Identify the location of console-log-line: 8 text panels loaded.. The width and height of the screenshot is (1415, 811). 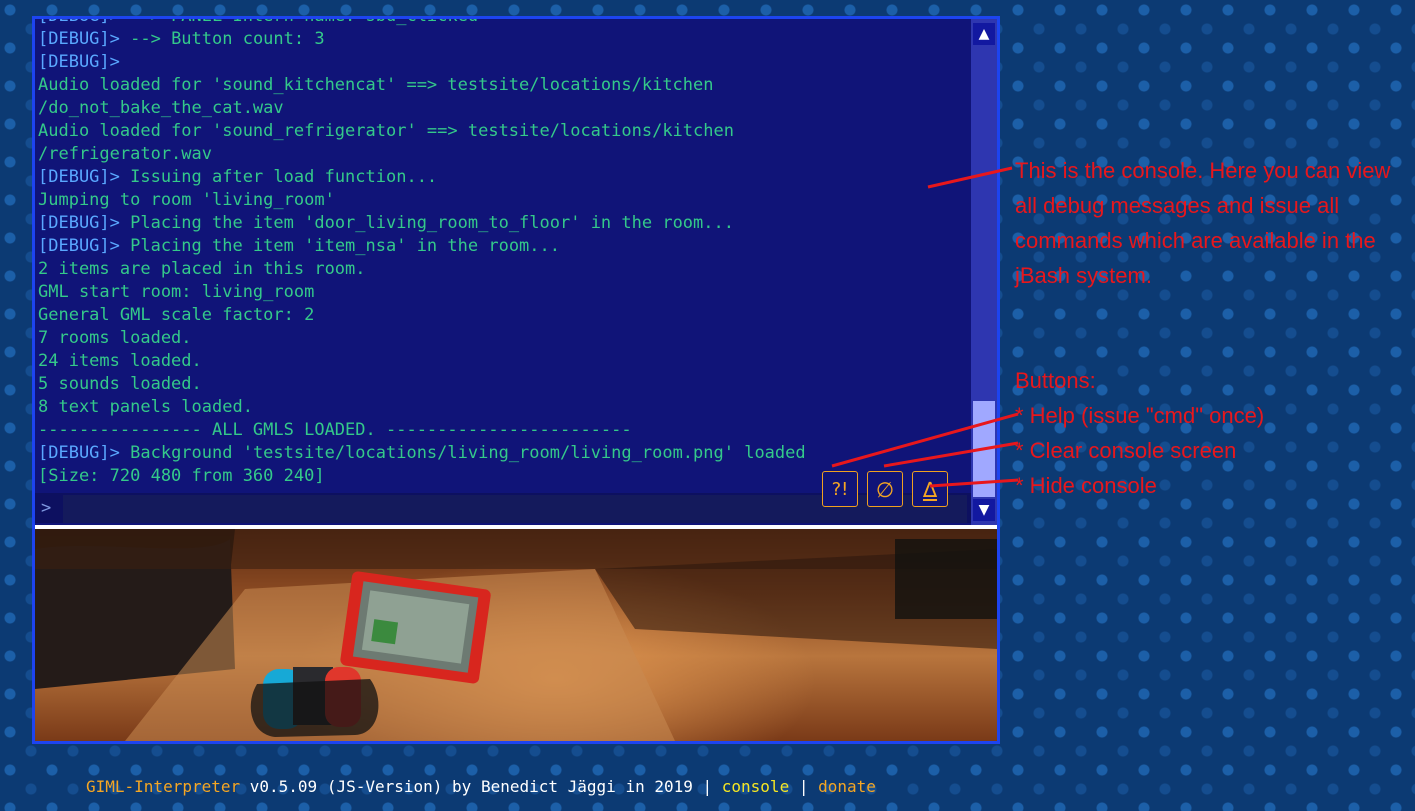
(503, 407).